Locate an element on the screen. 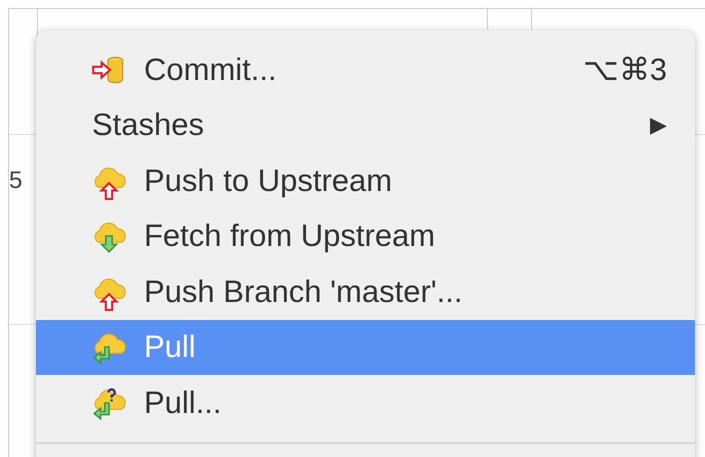 The image size is (705, 457). menu-item: Fetch from Upstream is located at coordinates (365, 236).